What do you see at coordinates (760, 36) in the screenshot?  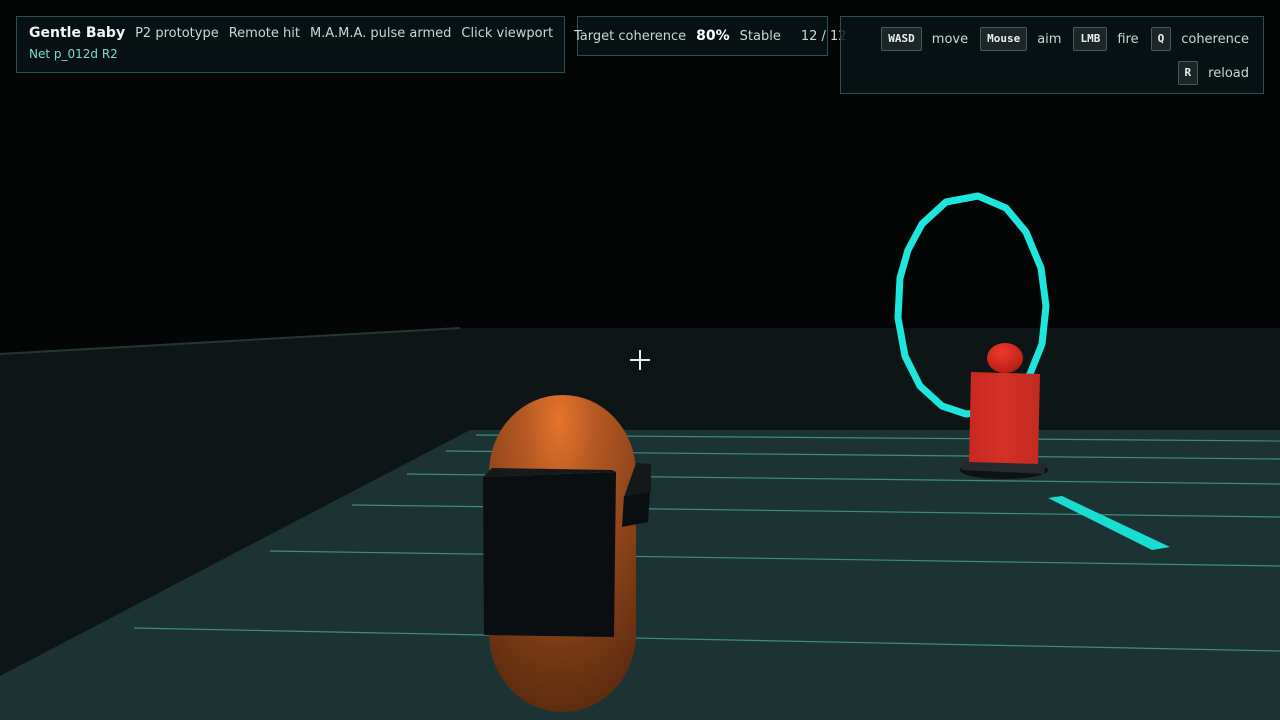 I see `coherence-state: Stable` at bounding box center [760, 36].